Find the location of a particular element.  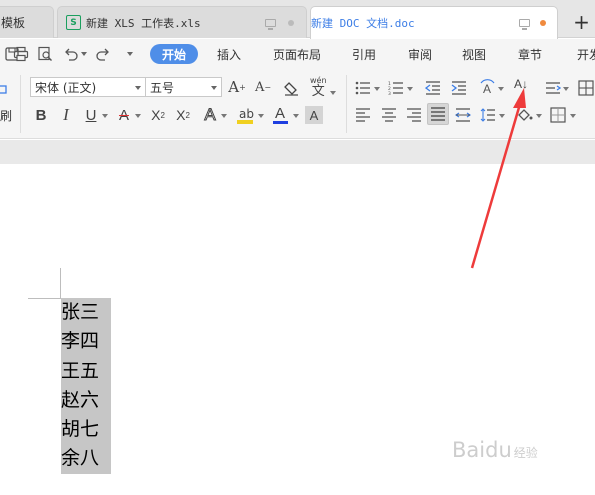

menu-home-tab: 开始 is located at coordinates (174, 54).